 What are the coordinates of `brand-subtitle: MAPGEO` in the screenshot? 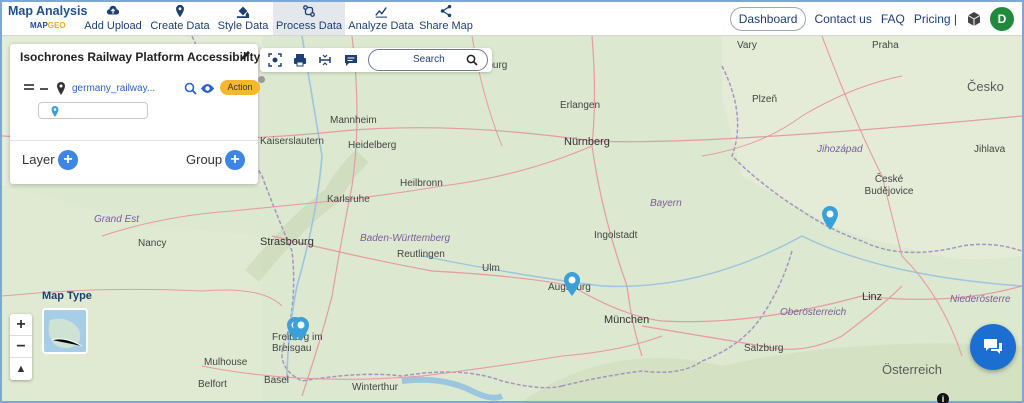 It's located at (48, 25).